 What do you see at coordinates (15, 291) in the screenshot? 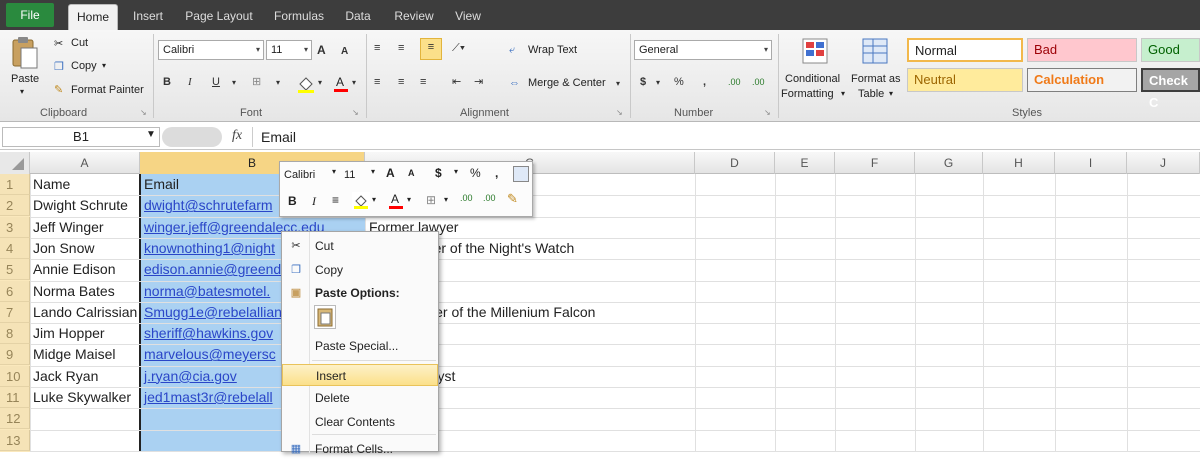
I see `row-header: 6` at bounding box center [15, 291].